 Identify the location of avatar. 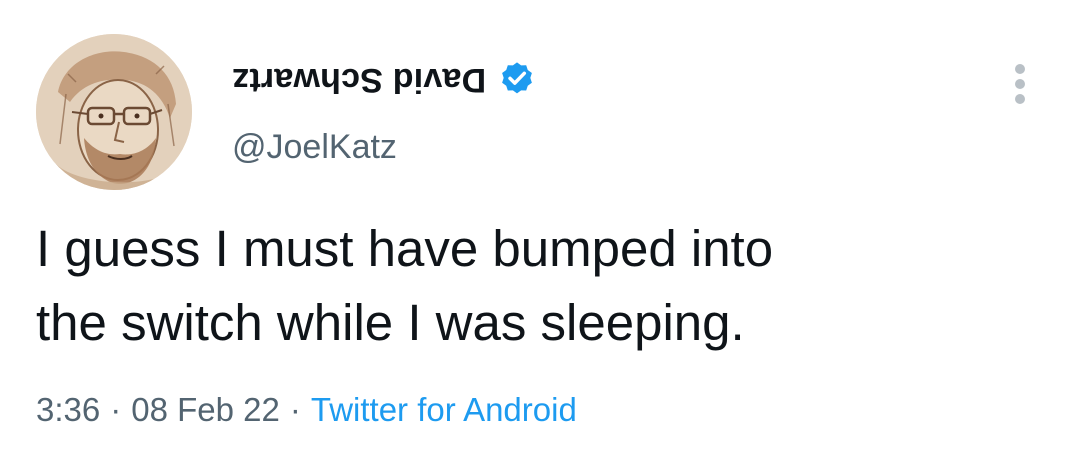
(114, 112).